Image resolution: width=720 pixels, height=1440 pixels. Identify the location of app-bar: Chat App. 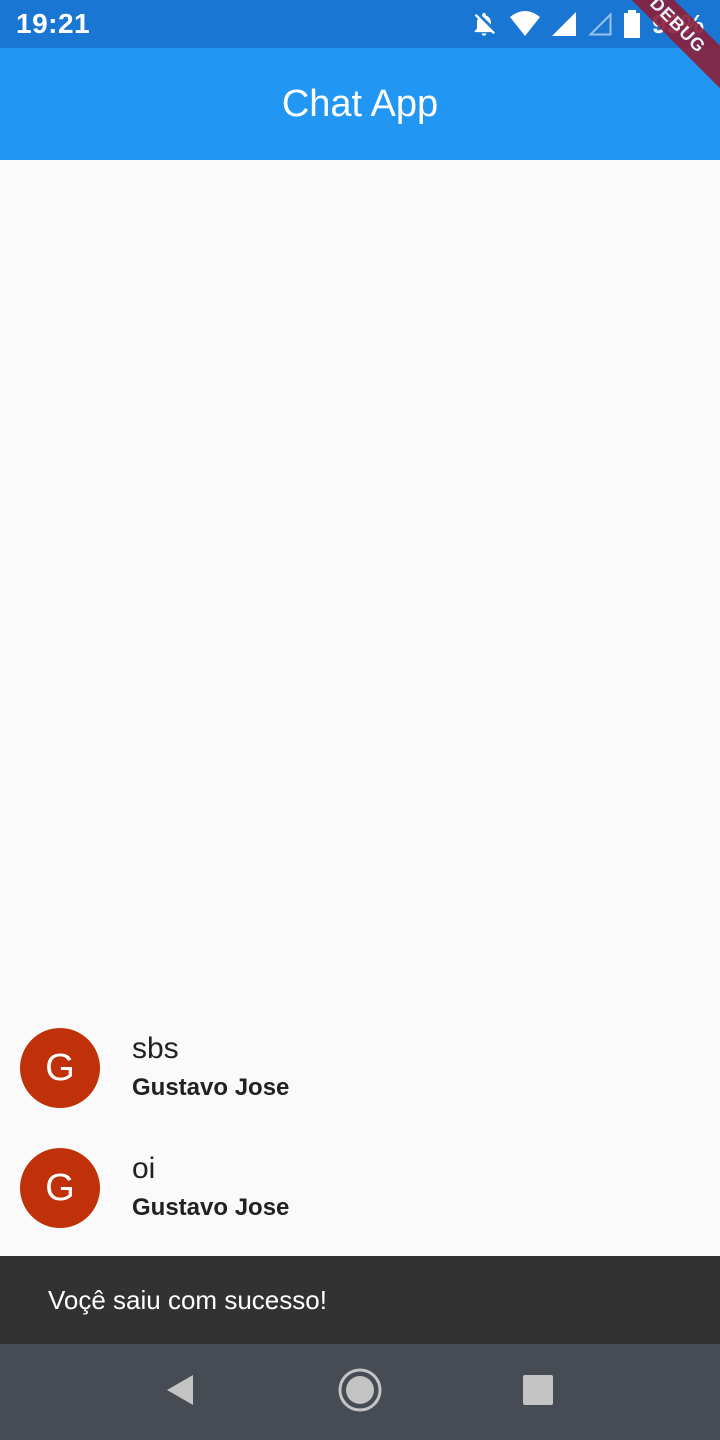
(360, 104).